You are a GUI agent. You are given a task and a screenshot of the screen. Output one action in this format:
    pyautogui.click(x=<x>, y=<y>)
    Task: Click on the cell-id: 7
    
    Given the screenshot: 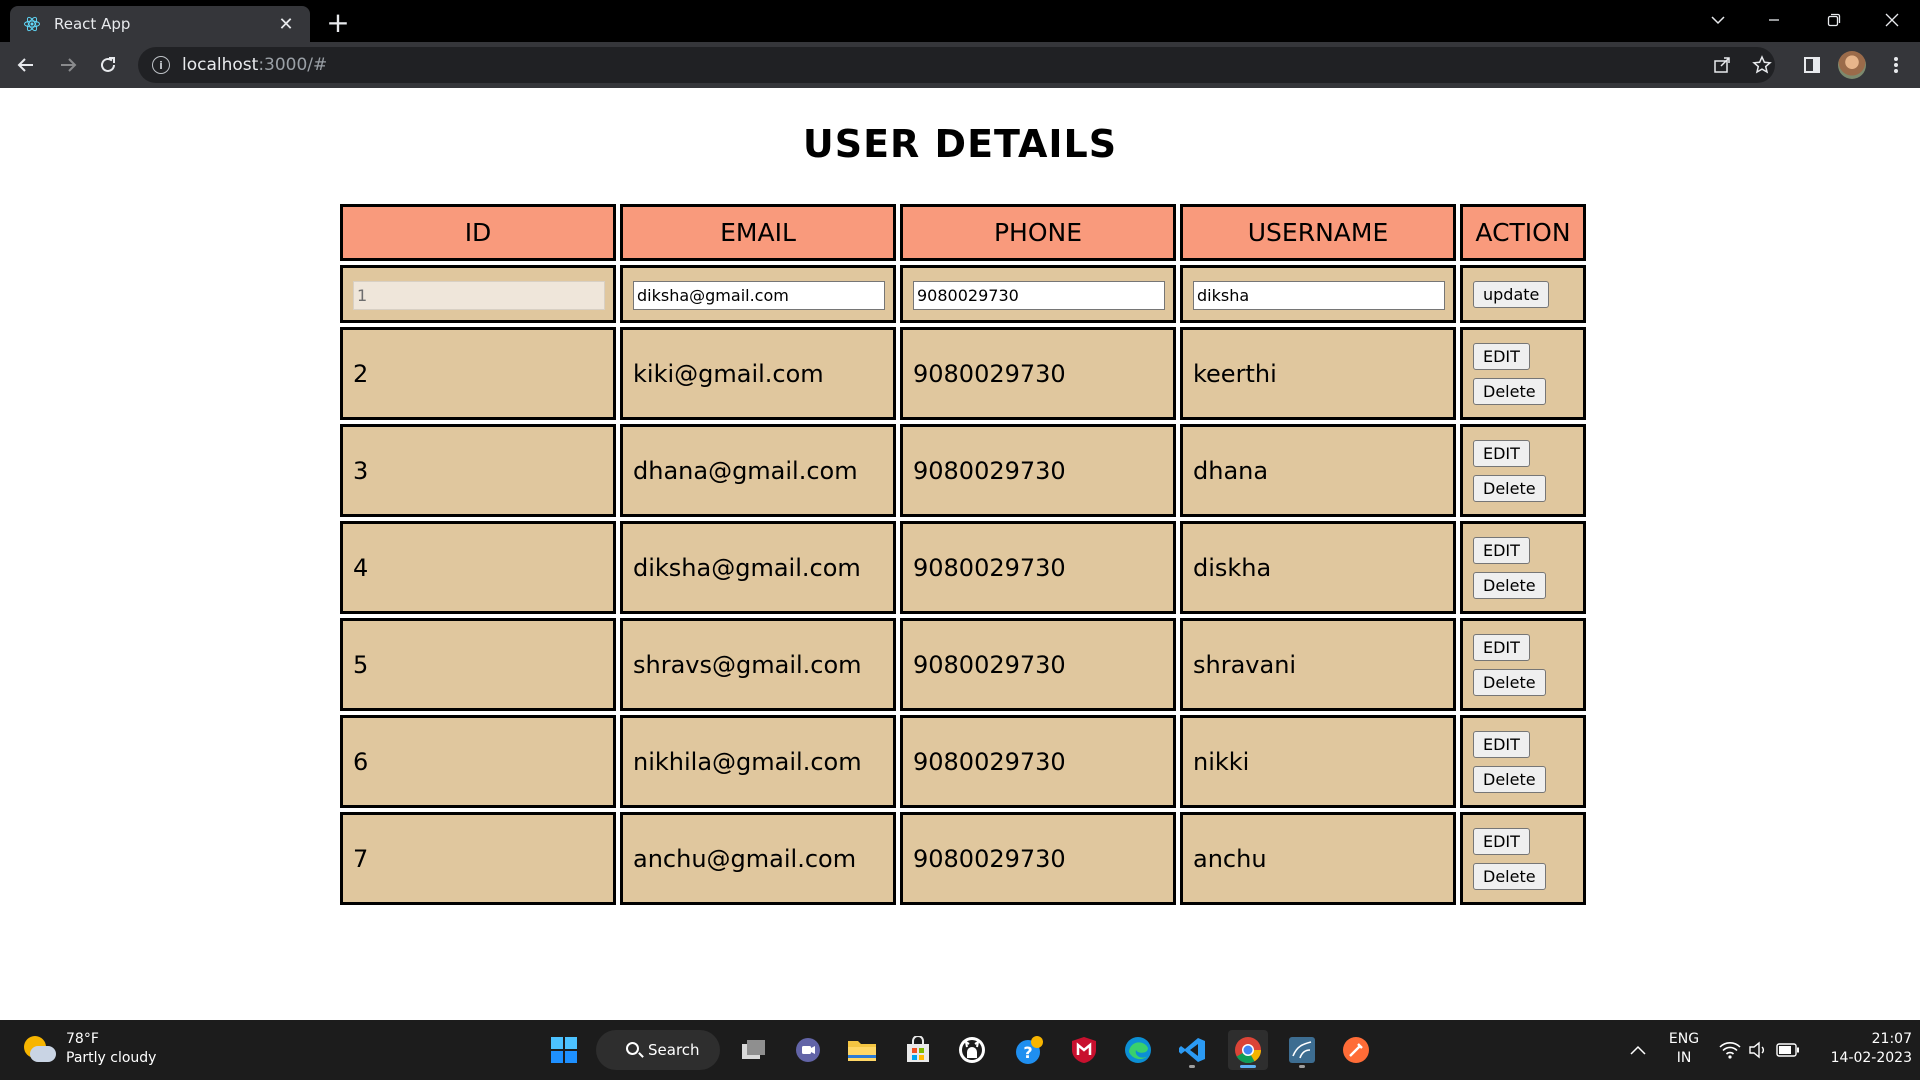 What is the action you would take?
    pyautogui.click(x=478, y=858)
    